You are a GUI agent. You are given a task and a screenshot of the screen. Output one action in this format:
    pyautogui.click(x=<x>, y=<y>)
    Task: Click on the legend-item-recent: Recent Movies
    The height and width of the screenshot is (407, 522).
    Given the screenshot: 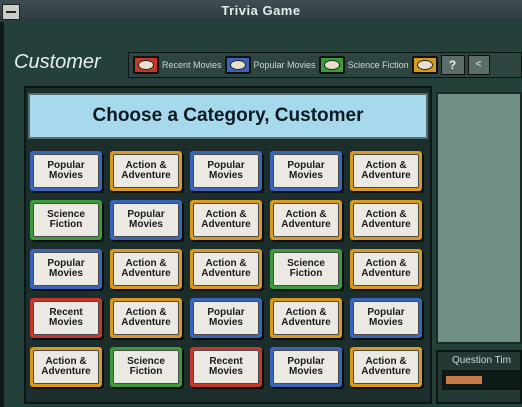 What is the action you would take?
    pyautogui.click(x=177, y=65)
    